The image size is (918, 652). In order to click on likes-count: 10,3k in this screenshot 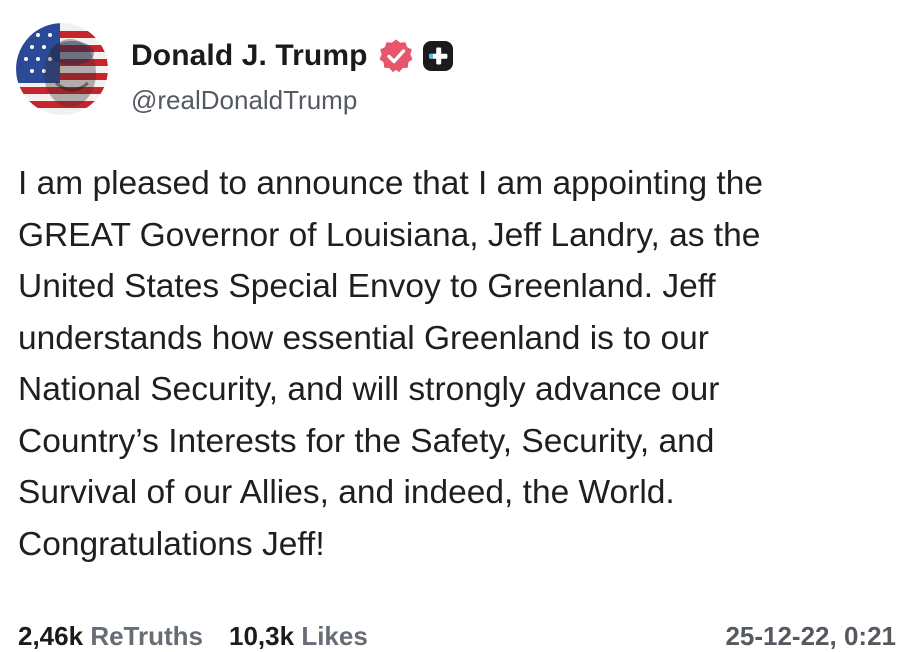, I will do `click(262, 636)`.